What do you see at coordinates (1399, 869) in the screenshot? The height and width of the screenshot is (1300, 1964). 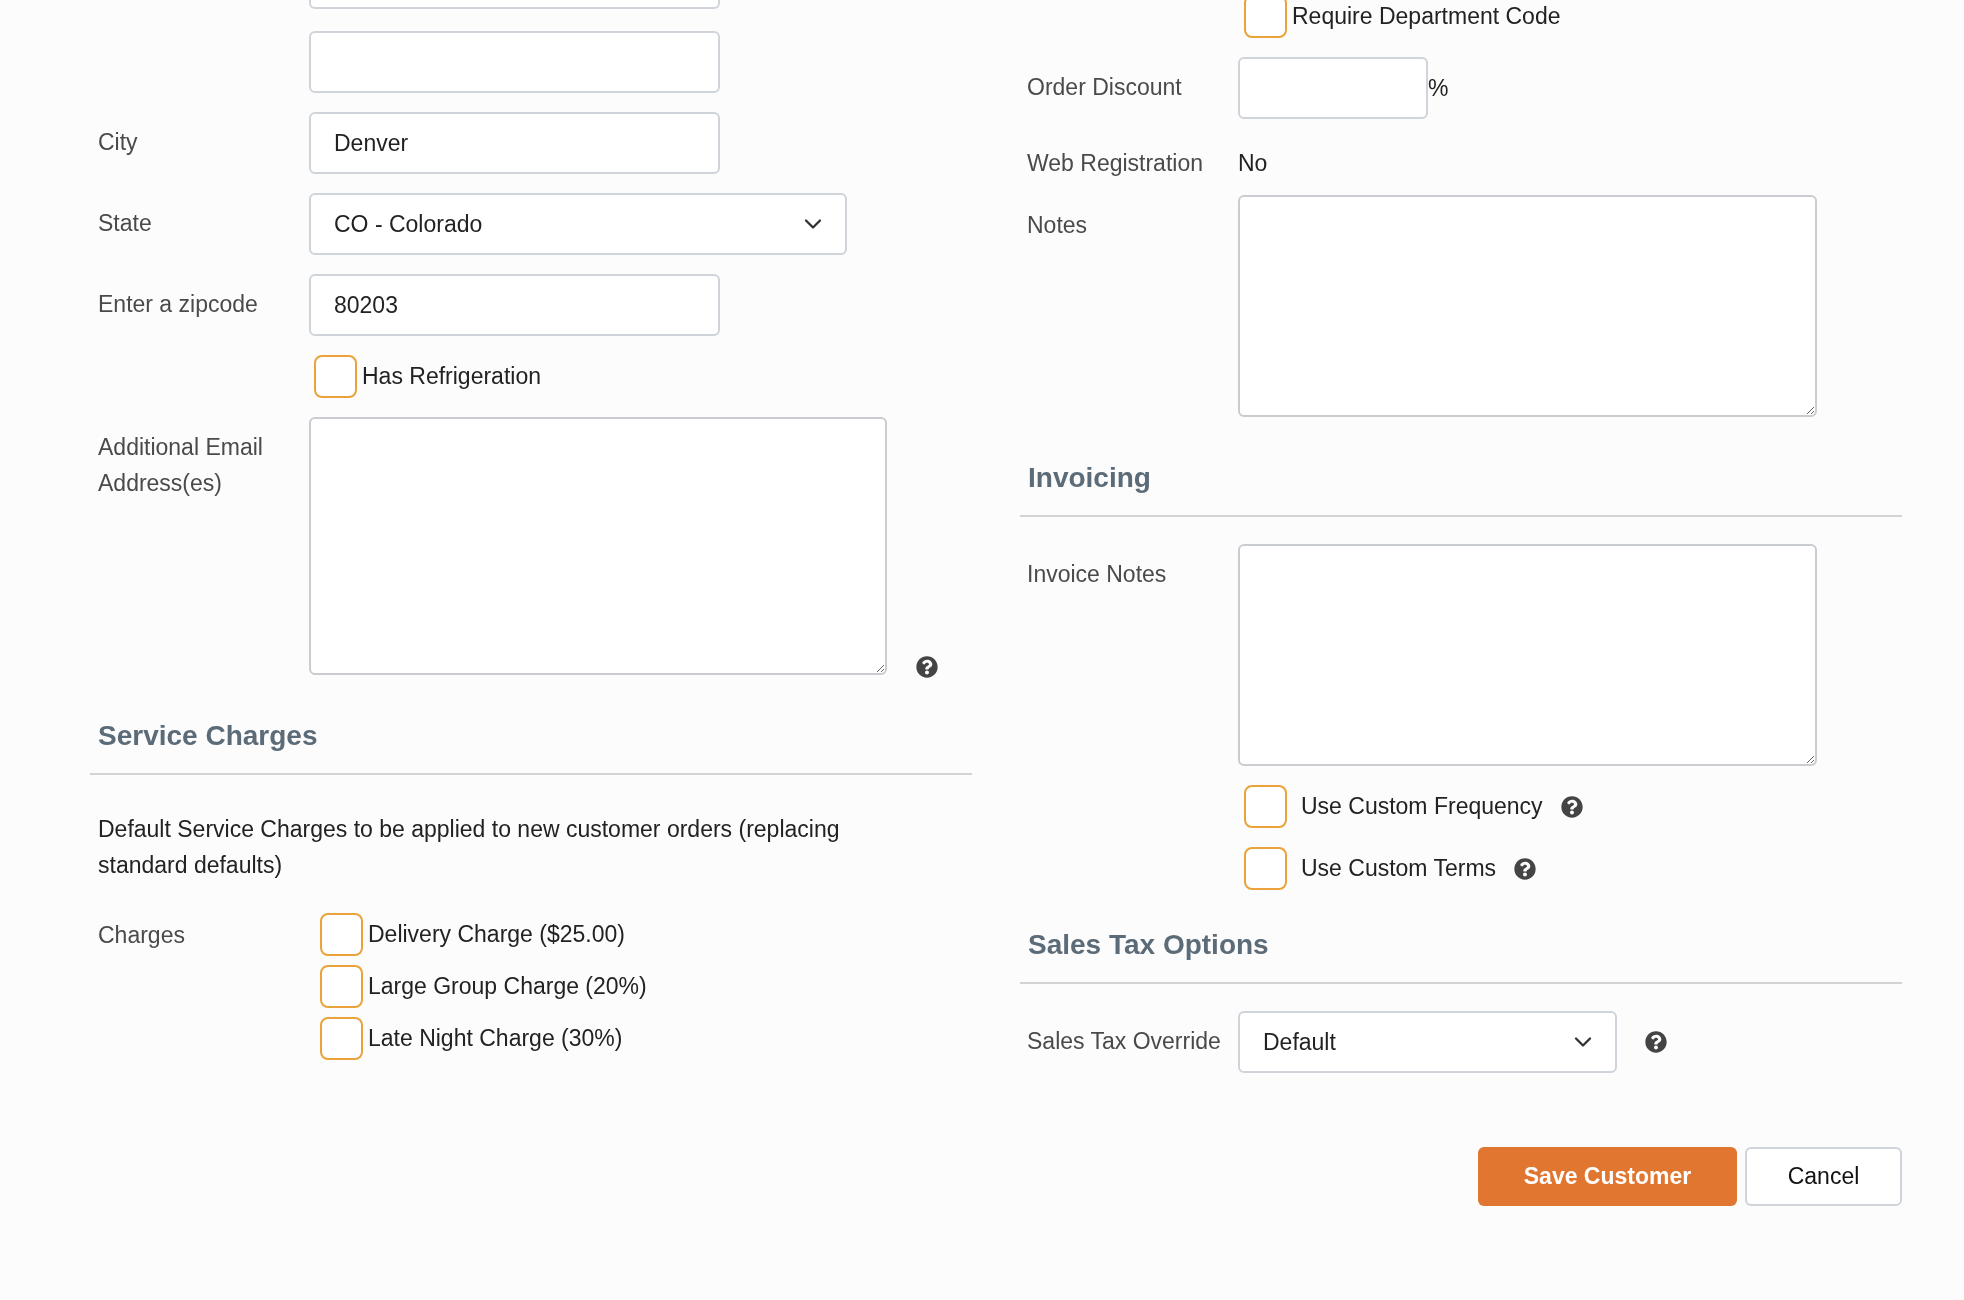 I see `checkbox-label: Use Custom Terms` at bounding box center [1399, 869].